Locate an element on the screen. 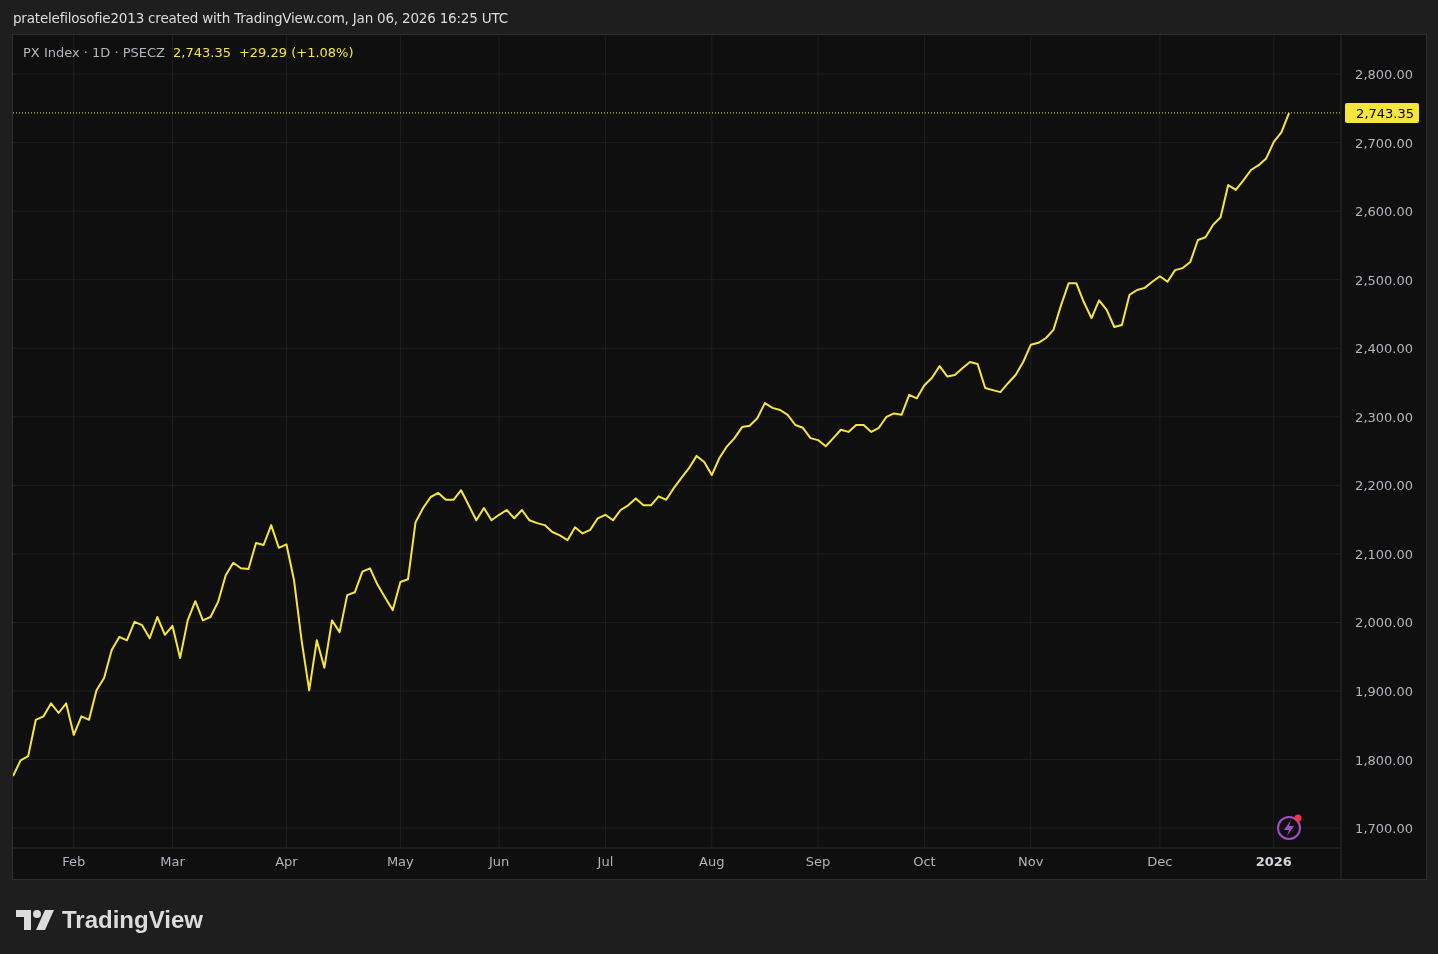  time-axis-label: Mar is located at coordinates (172, 861).